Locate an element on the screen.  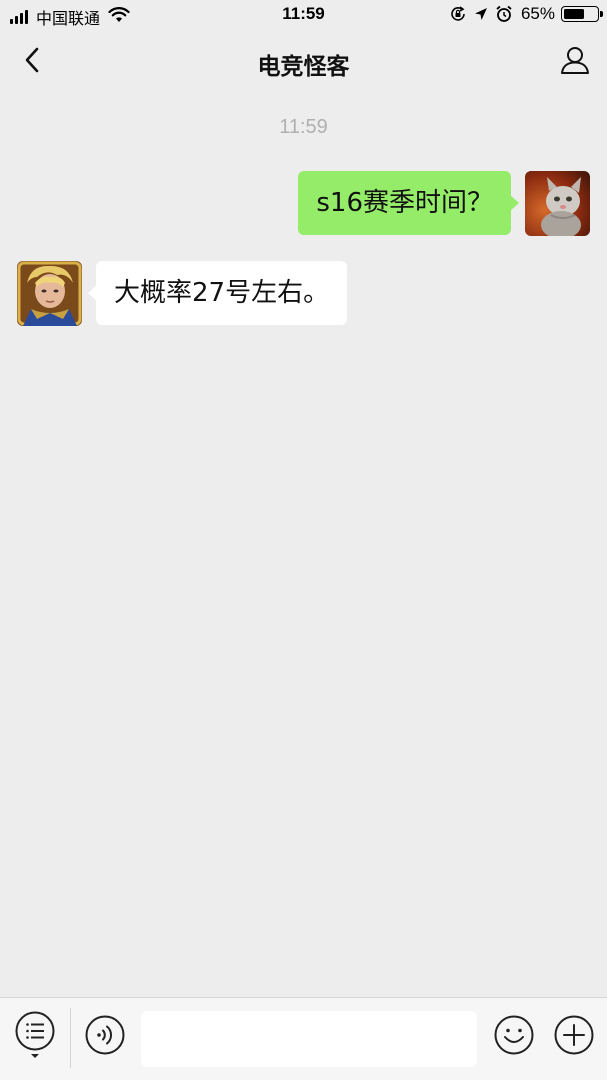
received-message-bubble: 大概率27号左右。 is located at coordinates (217, 293).